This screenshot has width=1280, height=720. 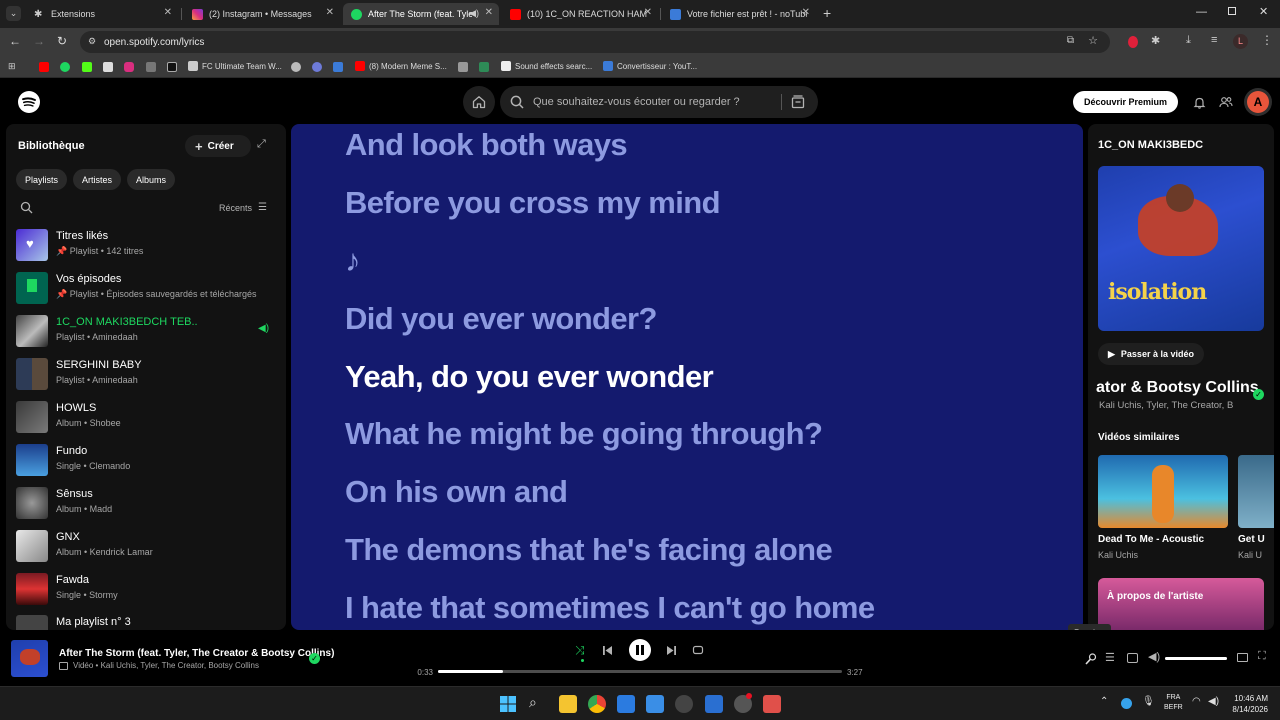 I want to click on connect-device-icon, so click(x=1132, y=658).